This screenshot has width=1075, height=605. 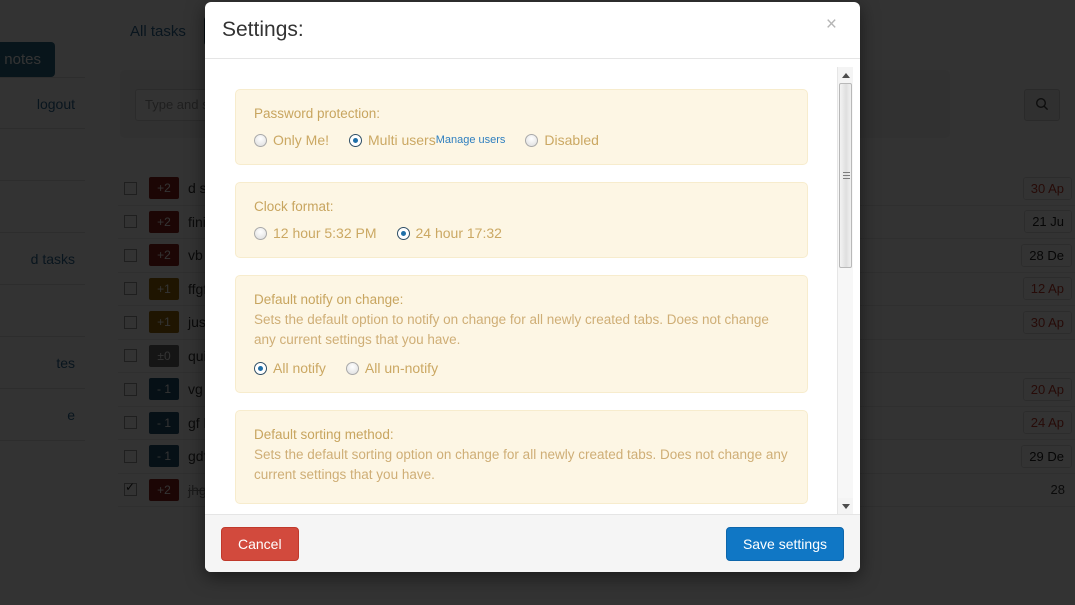 I want to click on radio-option: Multi users Manage users, so click(x=427, y=140).